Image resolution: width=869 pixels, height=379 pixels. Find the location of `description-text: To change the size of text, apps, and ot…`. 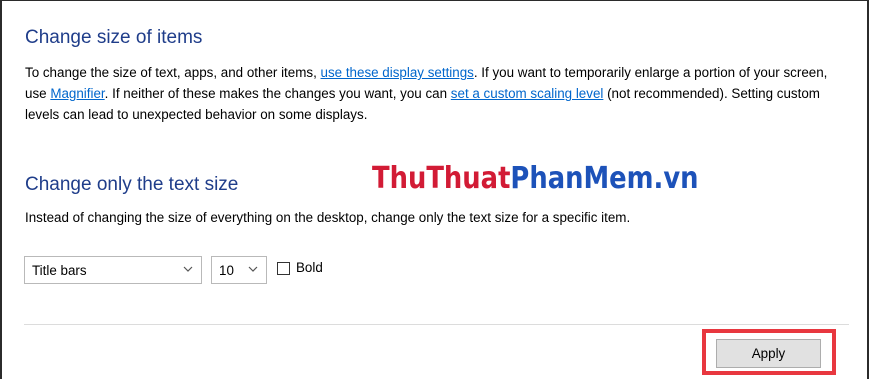

description-text: To change the size of text, apps, and ot… is located at coordinates (173, 72).